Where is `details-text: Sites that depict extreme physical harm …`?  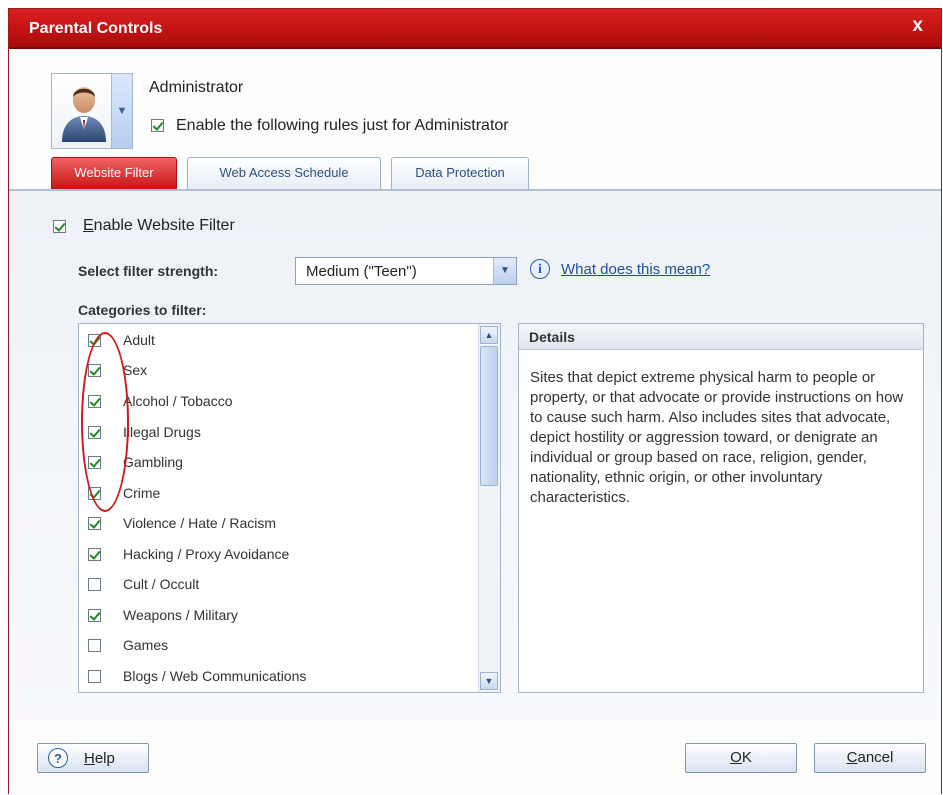 details-text: Sites that depict extreme physical harm … is located at coordinates (717, 437).